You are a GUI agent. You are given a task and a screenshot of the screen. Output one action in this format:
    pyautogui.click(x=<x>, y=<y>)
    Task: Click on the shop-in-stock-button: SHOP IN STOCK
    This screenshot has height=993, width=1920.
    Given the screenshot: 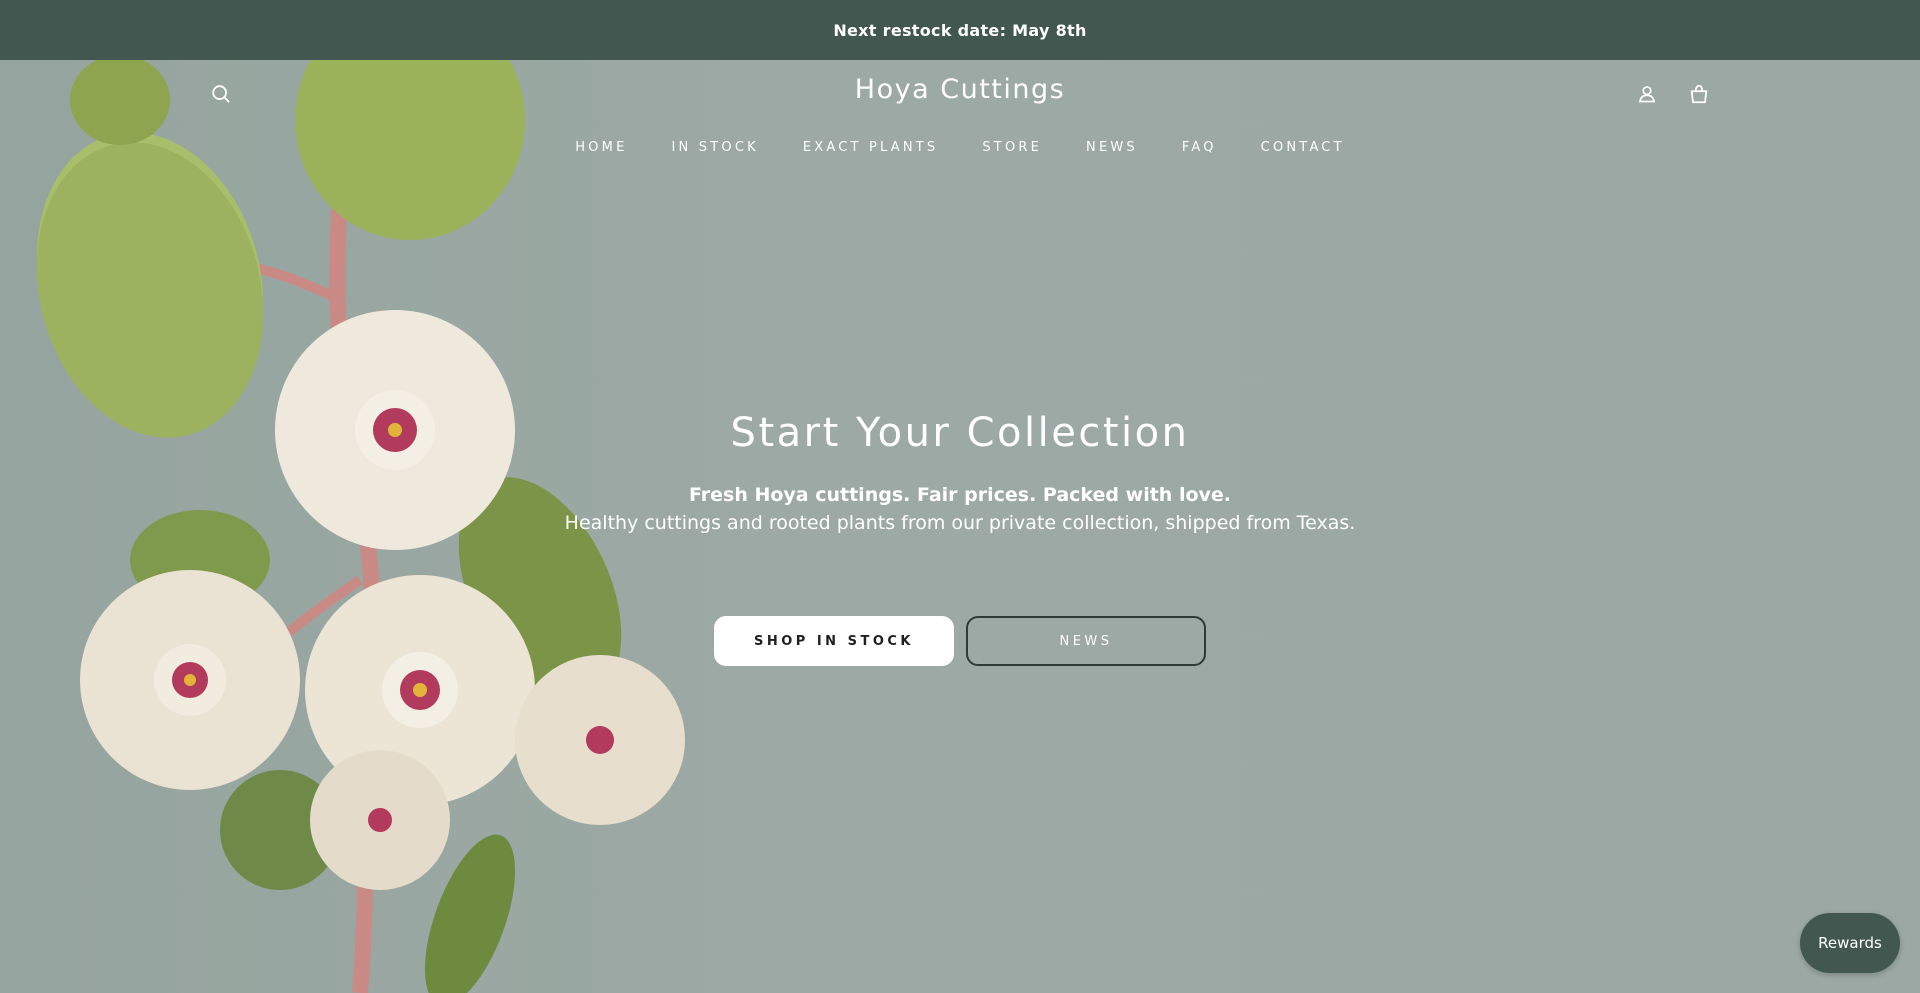 What is the action you would take?
    pyautogui.click(x=834, y=641)
    